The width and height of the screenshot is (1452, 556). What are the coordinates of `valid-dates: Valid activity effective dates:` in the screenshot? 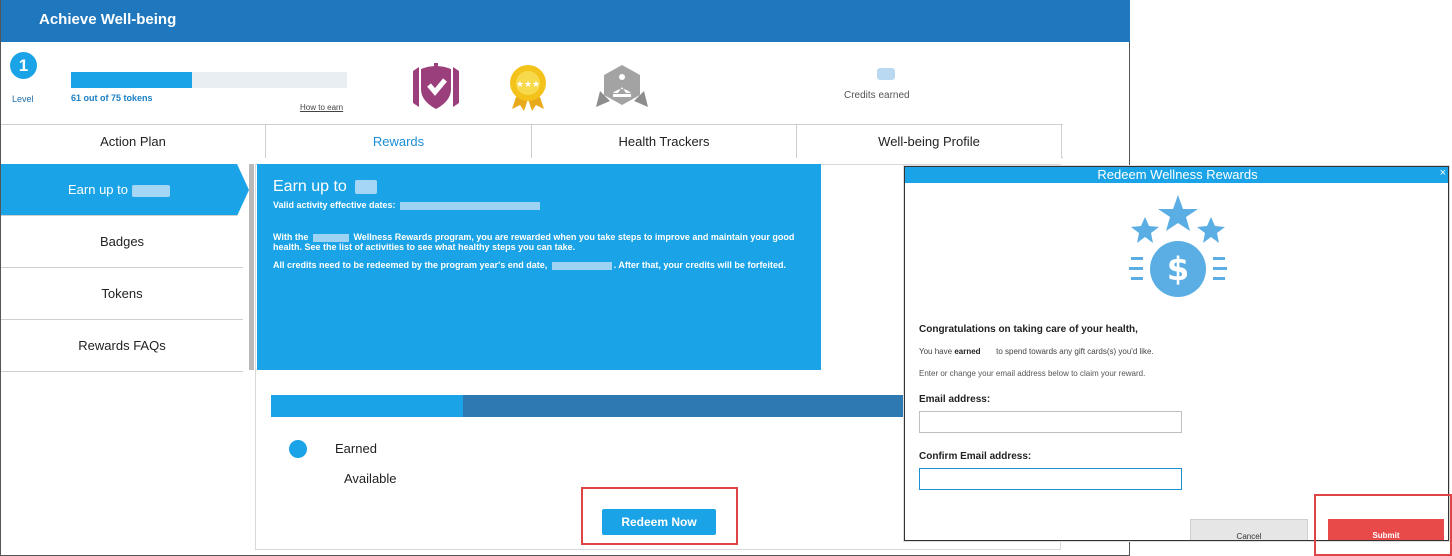 It's located at (539, 205).